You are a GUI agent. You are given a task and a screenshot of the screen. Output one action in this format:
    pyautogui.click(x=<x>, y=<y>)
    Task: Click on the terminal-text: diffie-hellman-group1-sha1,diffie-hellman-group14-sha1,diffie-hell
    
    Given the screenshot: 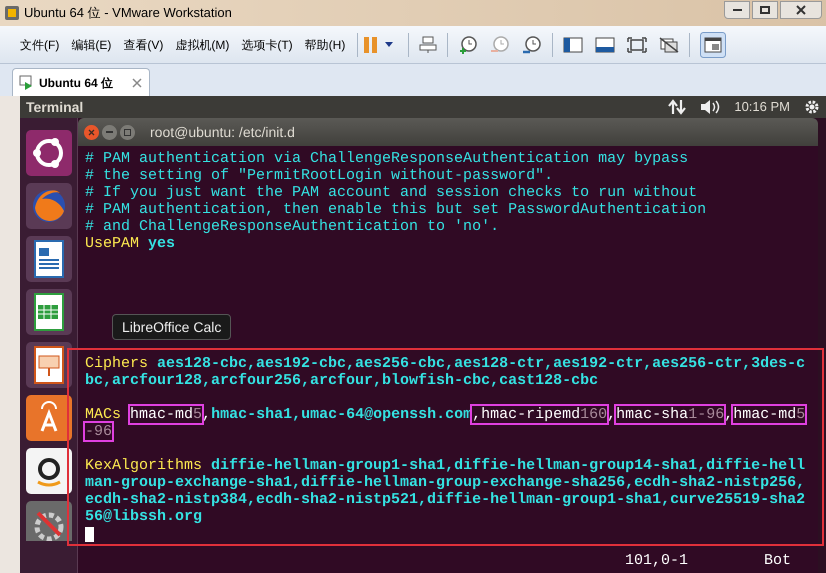 What is the action you would take?
    pyautogui.click(x=508, y=465)
    